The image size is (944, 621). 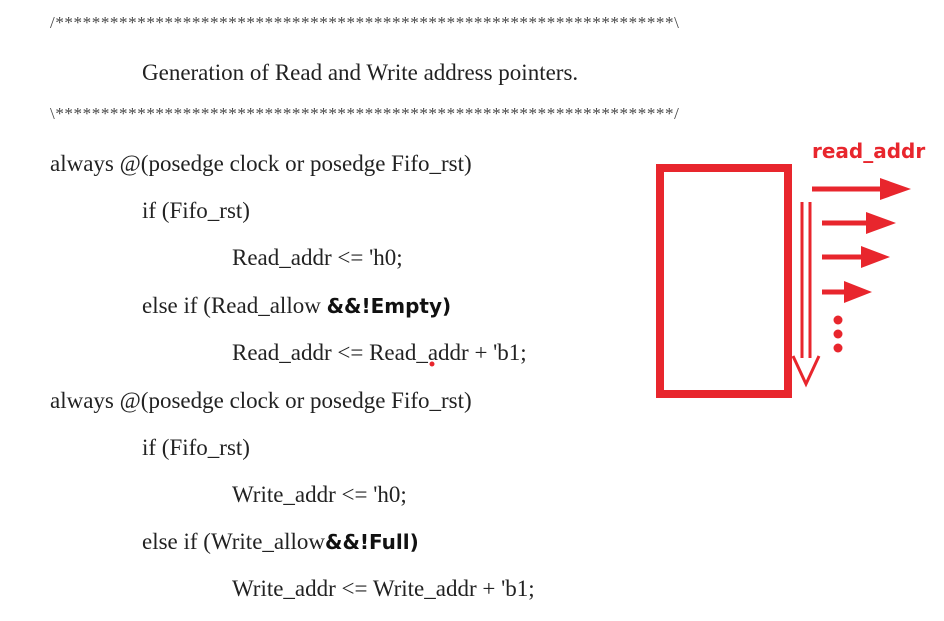 What do you see at coordinates (838, 334) in the screenshot?
I see `continuation-dots` at bounding box center [838, 334].